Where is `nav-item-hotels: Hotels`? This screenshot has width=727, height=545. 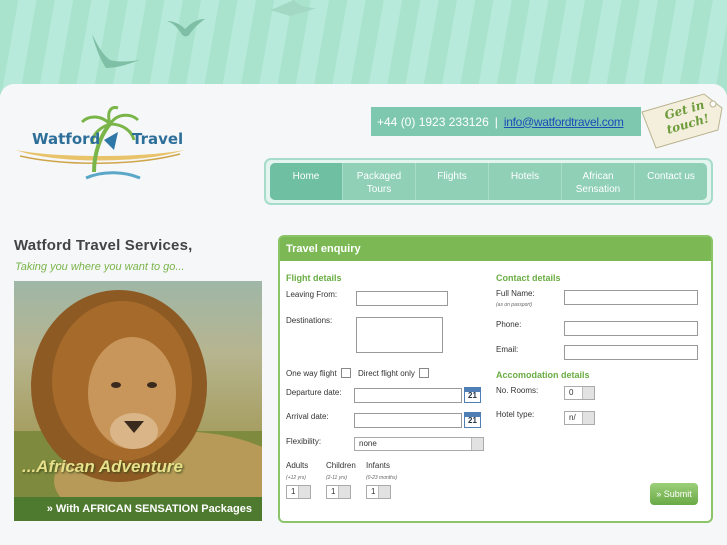 nav-item-hotels: Hotels is located at coordinates (525, 181).